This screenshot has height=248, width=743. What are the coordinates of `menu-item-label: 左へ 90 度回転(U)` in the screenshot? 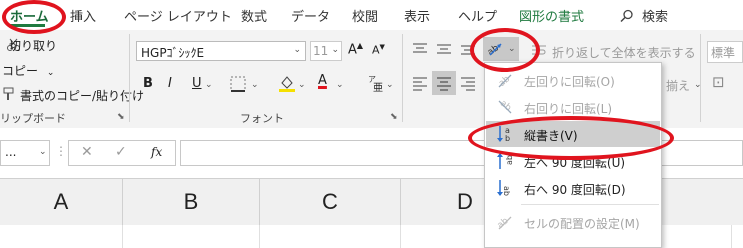 It's located at (575, 163).